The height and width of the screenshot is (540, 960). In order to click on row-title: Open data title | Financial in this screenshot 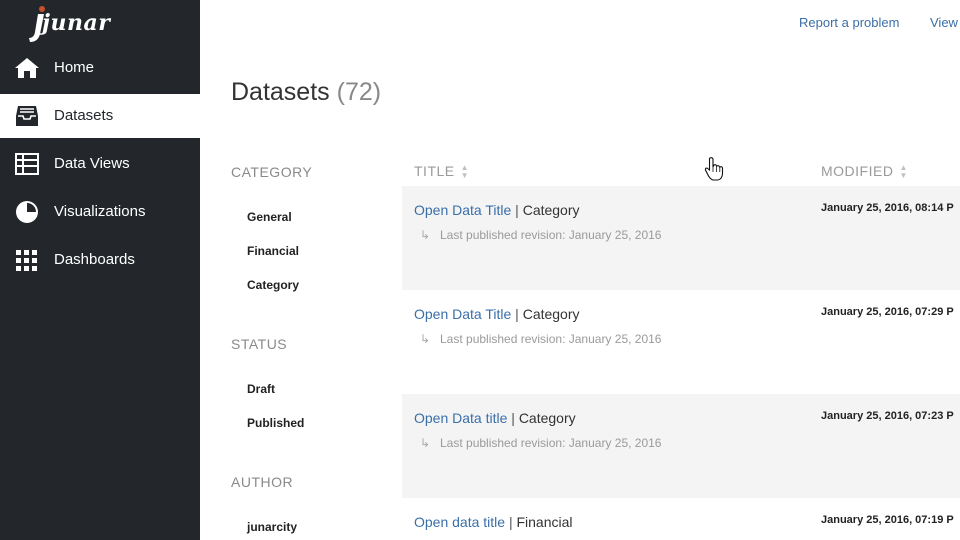, I will do `click(493, 522)`.